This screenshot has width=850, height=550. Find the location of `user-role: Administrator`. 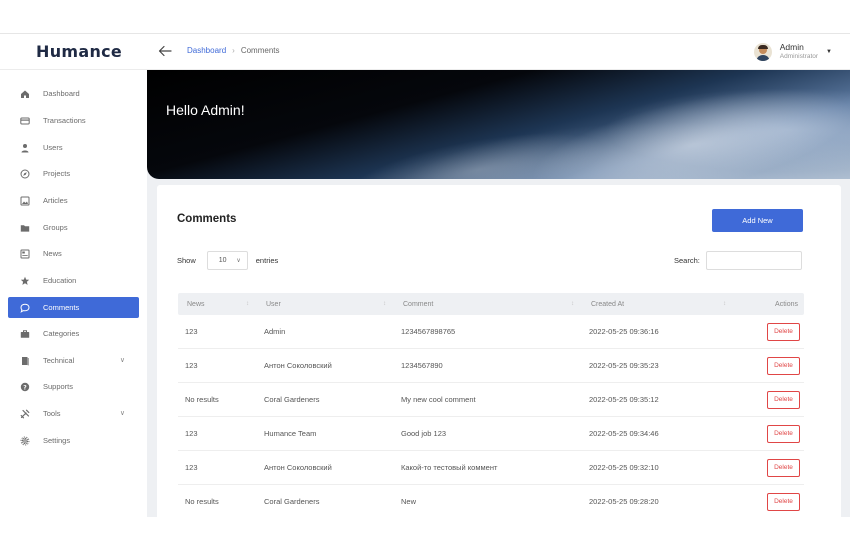

user-role: Administrator is located at coordinates (799, 57).